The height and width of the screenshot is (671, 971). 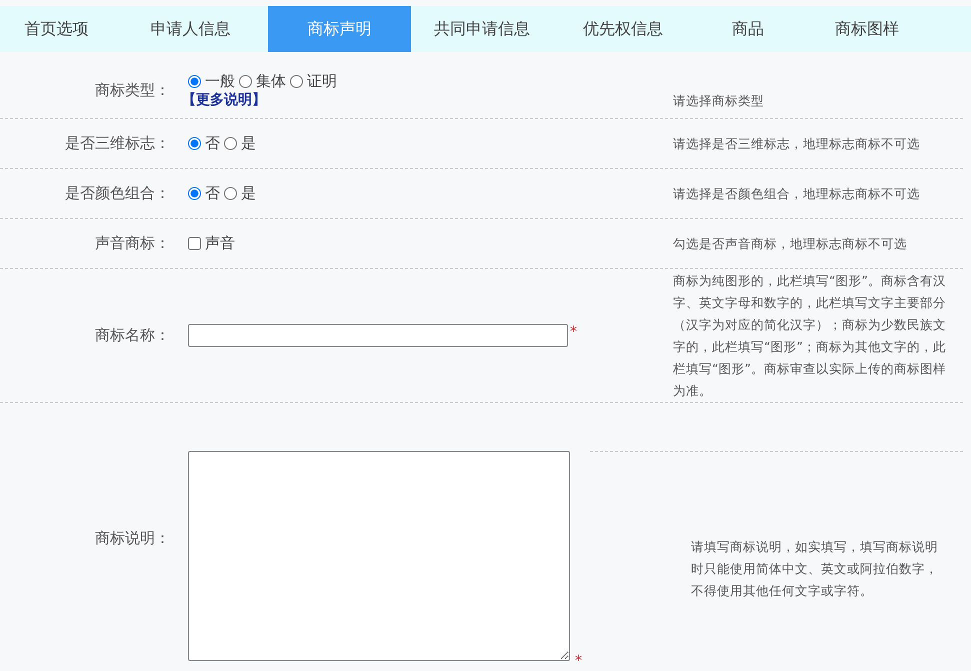 I want to click on tab: 首页选项, so click(x=56, y=29).